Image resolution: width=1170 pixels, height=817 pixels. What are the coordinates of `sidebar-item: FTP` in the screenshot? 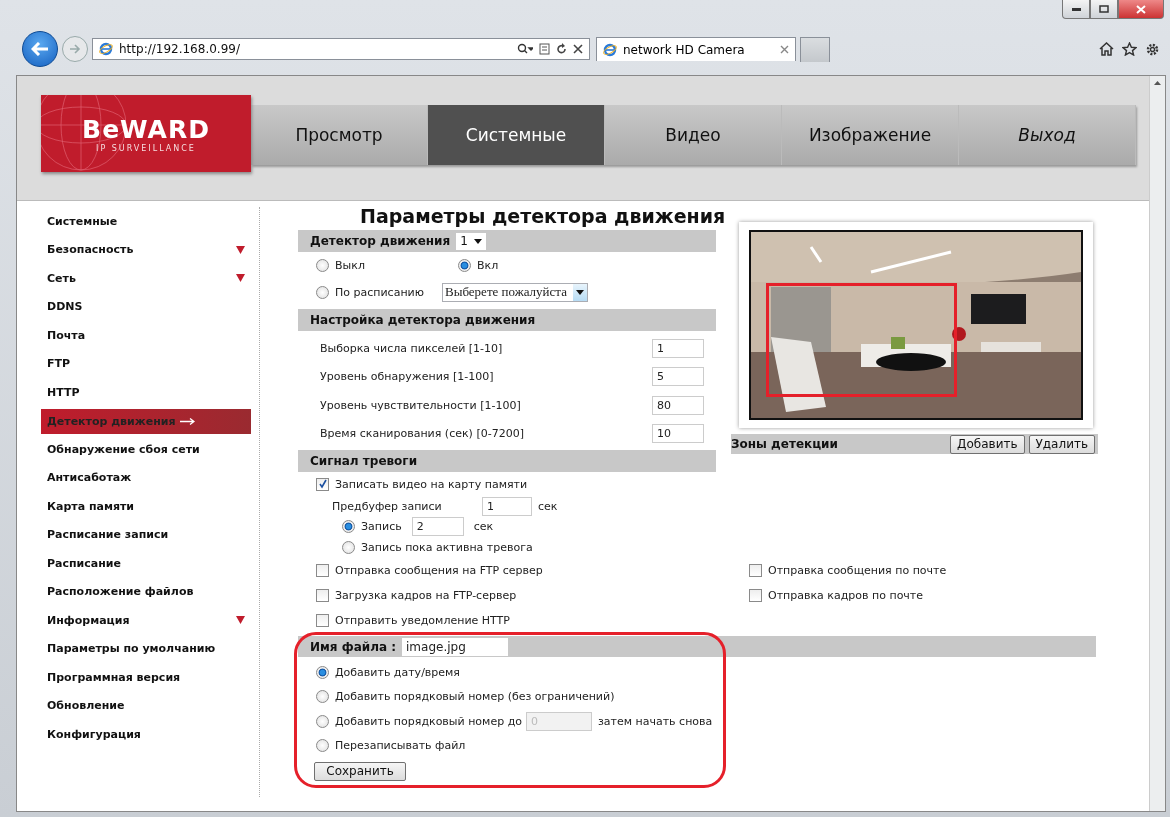 It's located at (146, 363).